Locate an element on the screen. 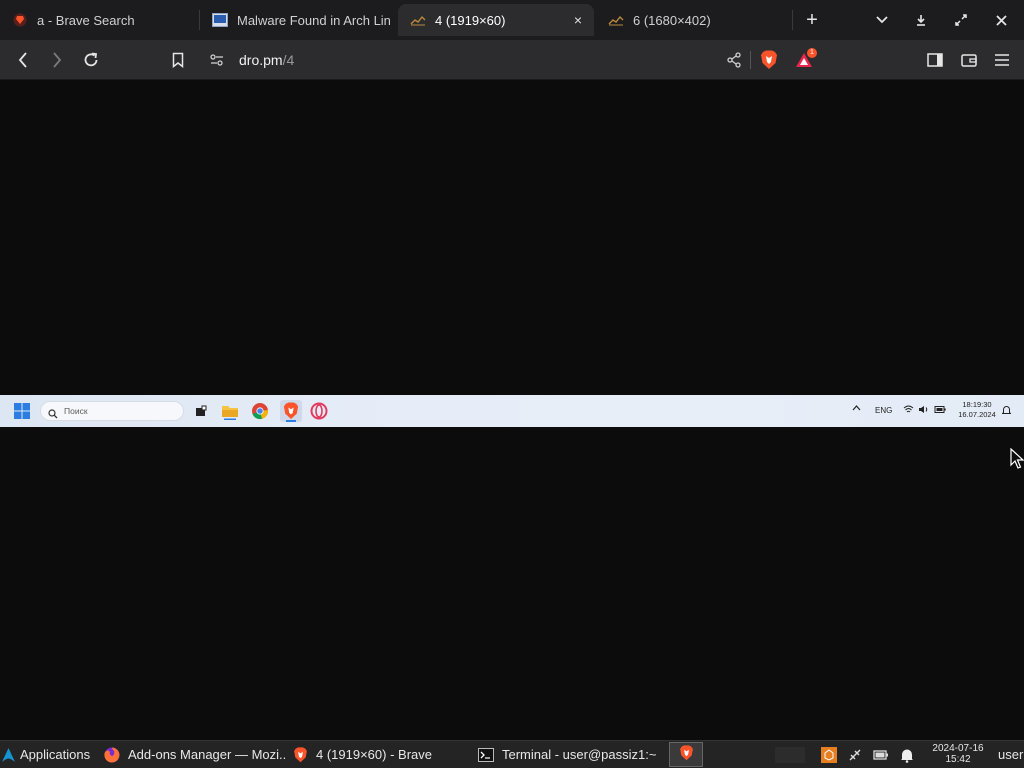 Image resolution: width=1024 pixels, height=768 pixels. url-path: /4 is located at coordinates (288, 60).